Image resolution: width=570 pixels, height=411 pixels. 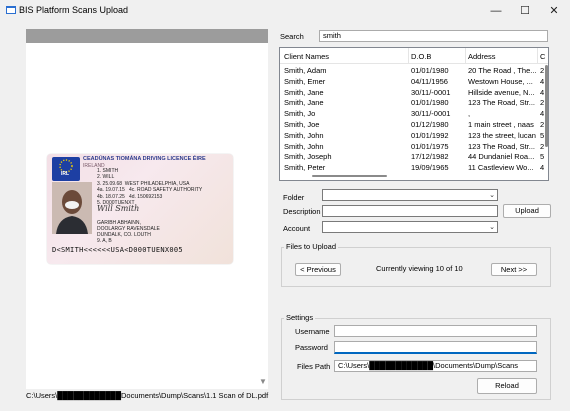 What do you see at coordinates (430, 146) in the screenshot?
I see `table-cell: 01/01/1975` at bounding box center [430, 146].